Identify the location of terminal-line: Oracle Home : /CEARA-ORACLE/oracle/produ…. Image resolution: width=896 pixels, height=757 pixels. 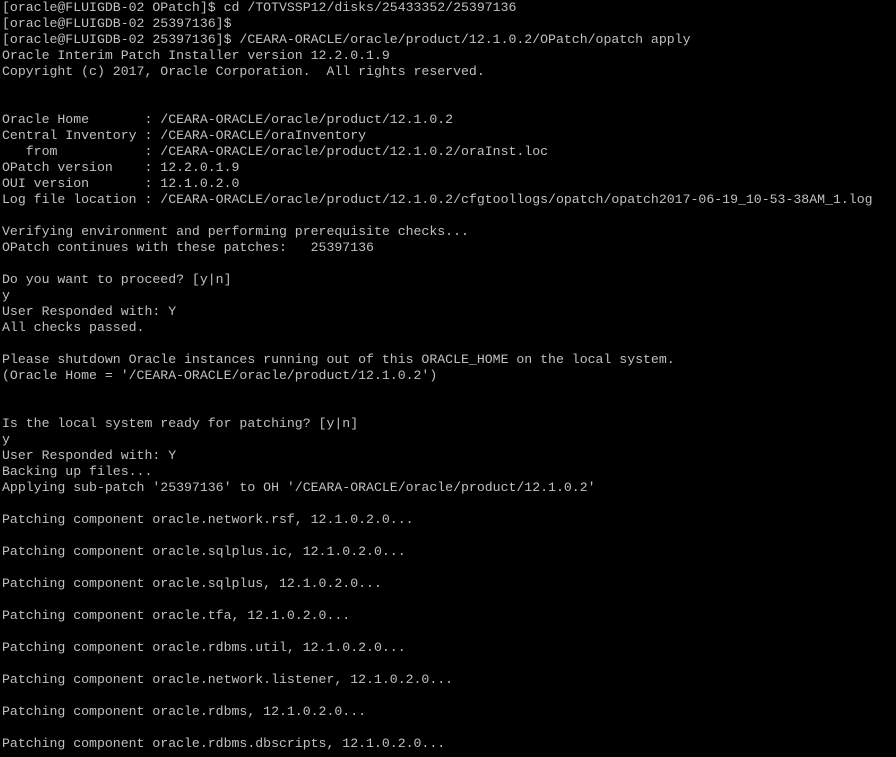
(228, 119).